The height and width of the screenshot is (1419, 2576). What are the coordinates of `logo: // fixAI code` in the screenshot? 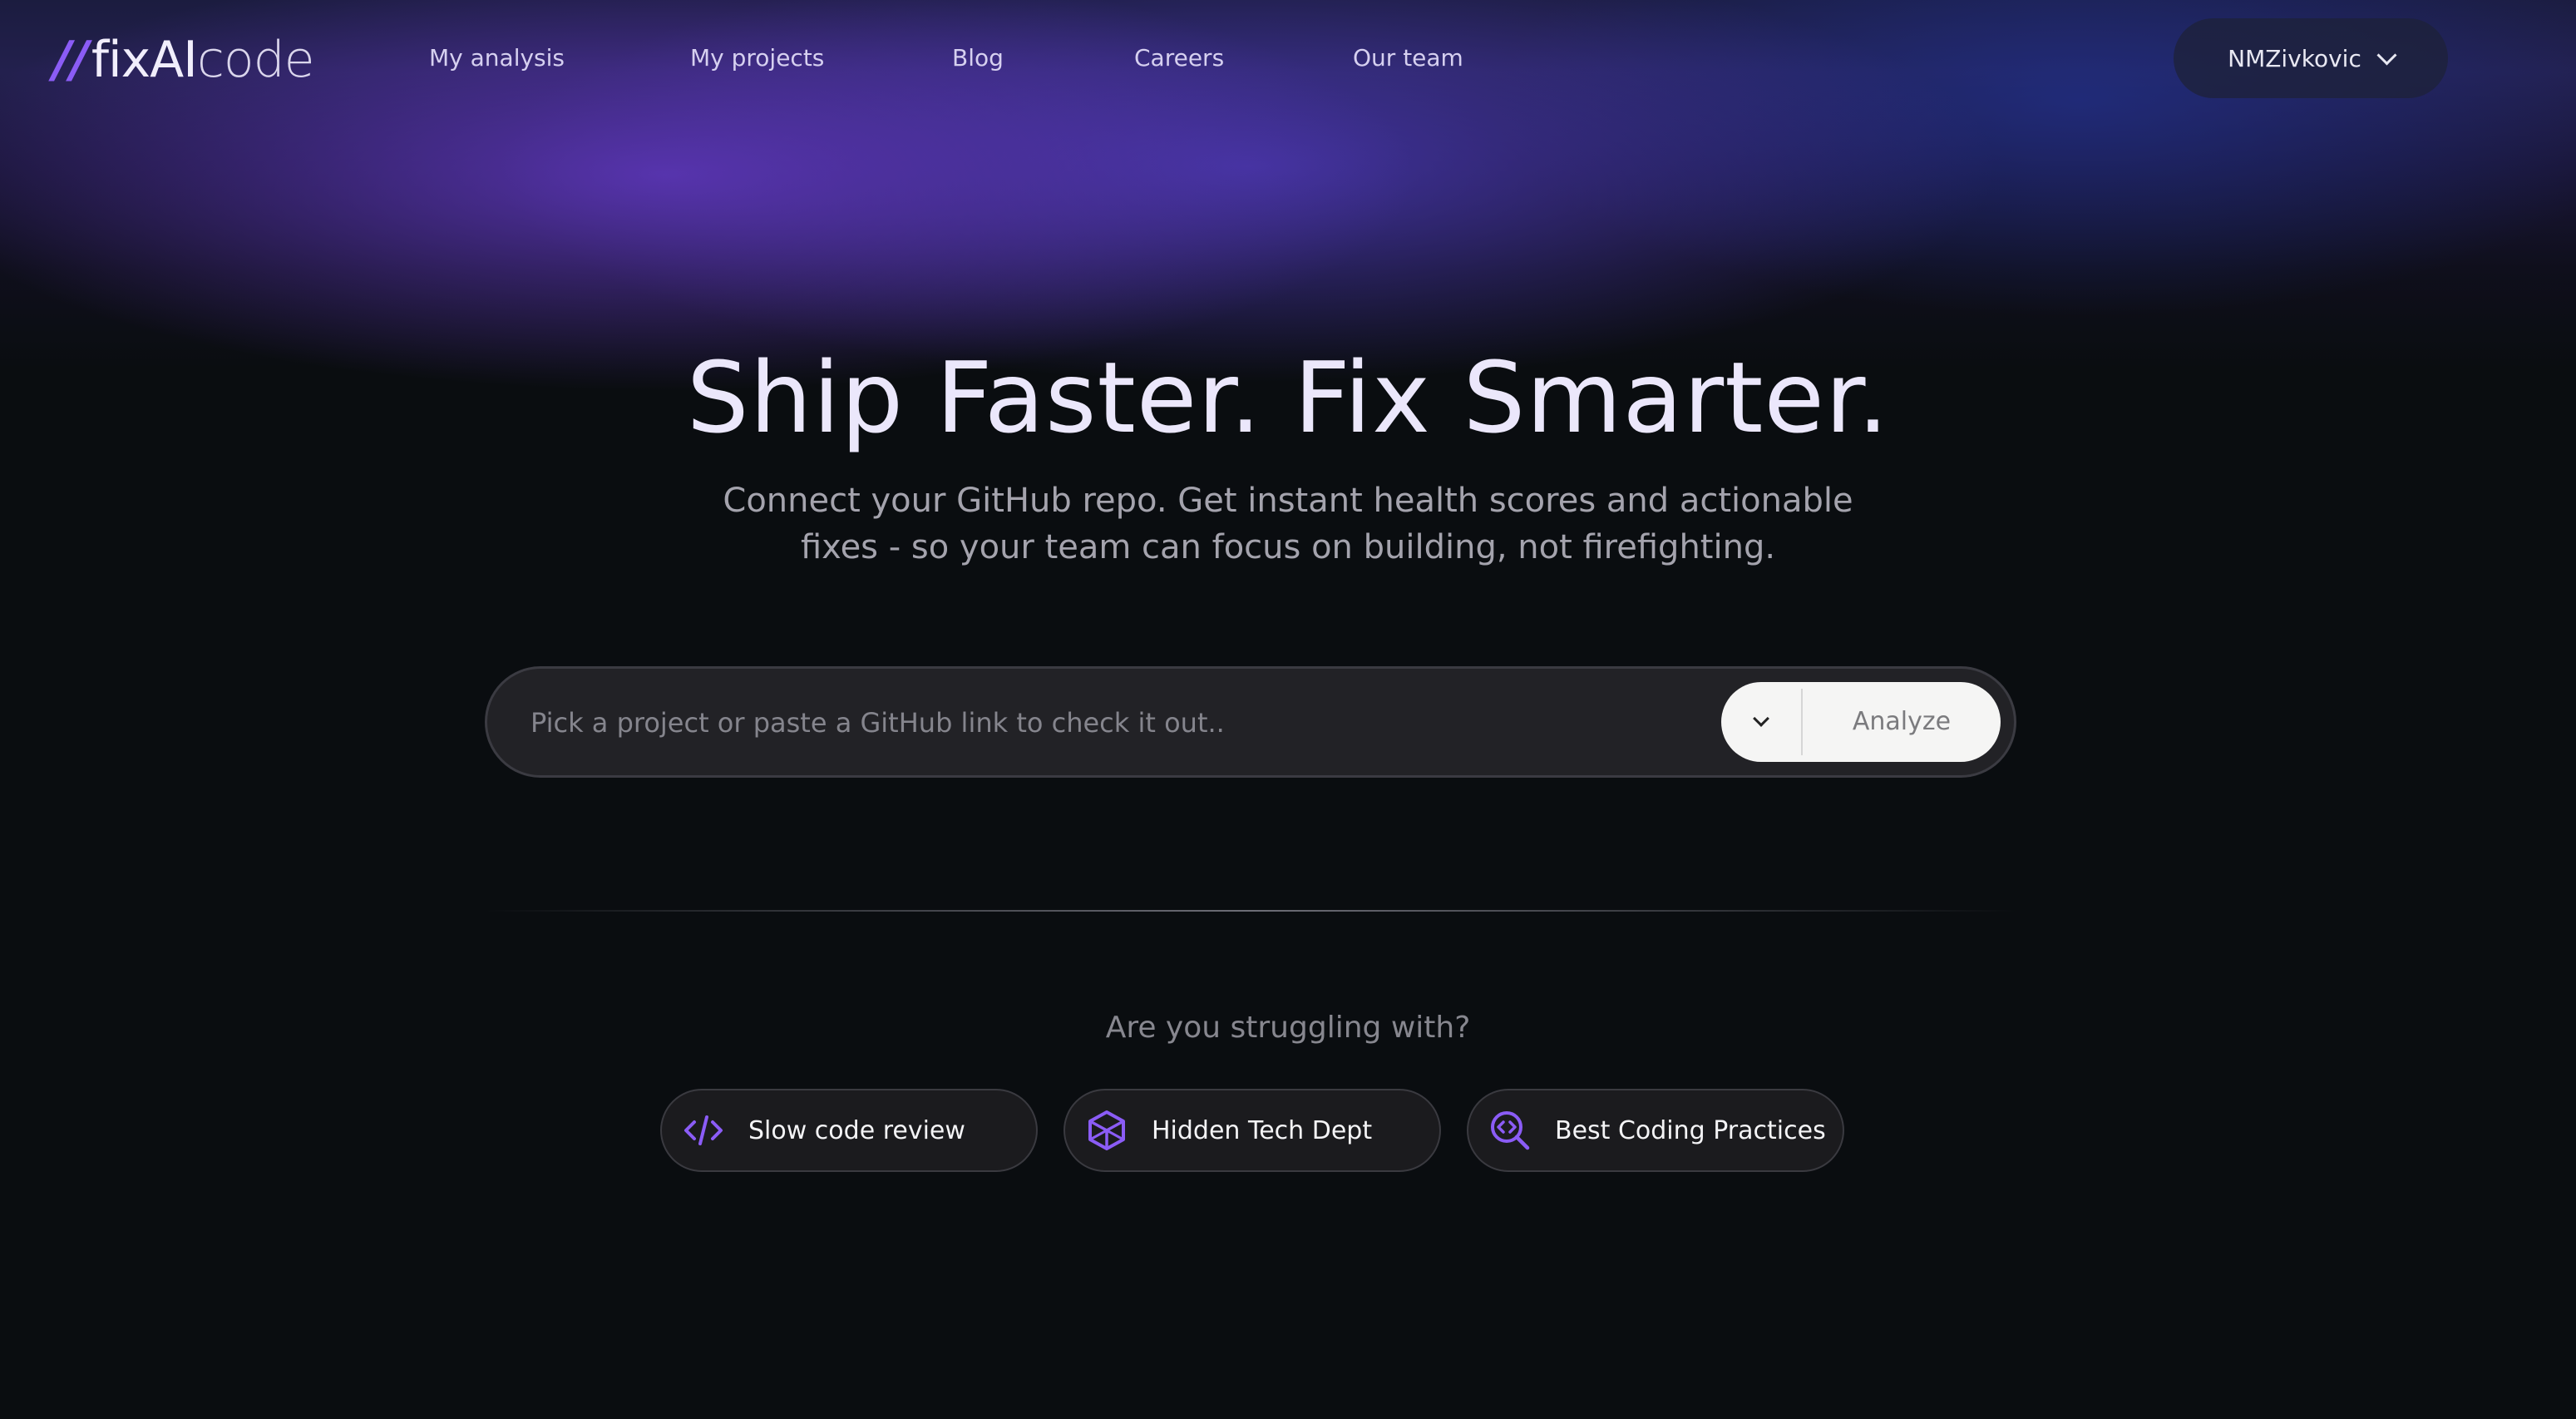 It's located at (184, 60).